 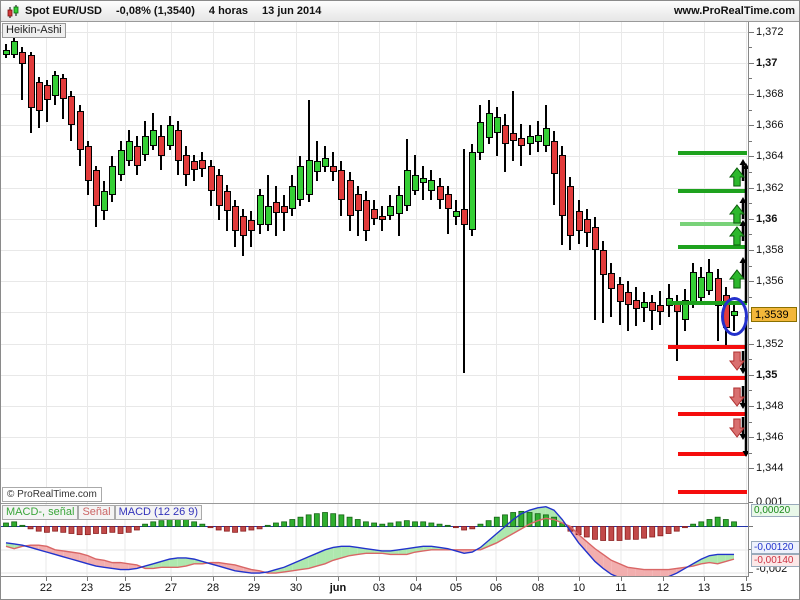 What do you see at coordinates (538, 588) in the screenshot?
I see `time-label: 08` at bounding box center [538, 588].